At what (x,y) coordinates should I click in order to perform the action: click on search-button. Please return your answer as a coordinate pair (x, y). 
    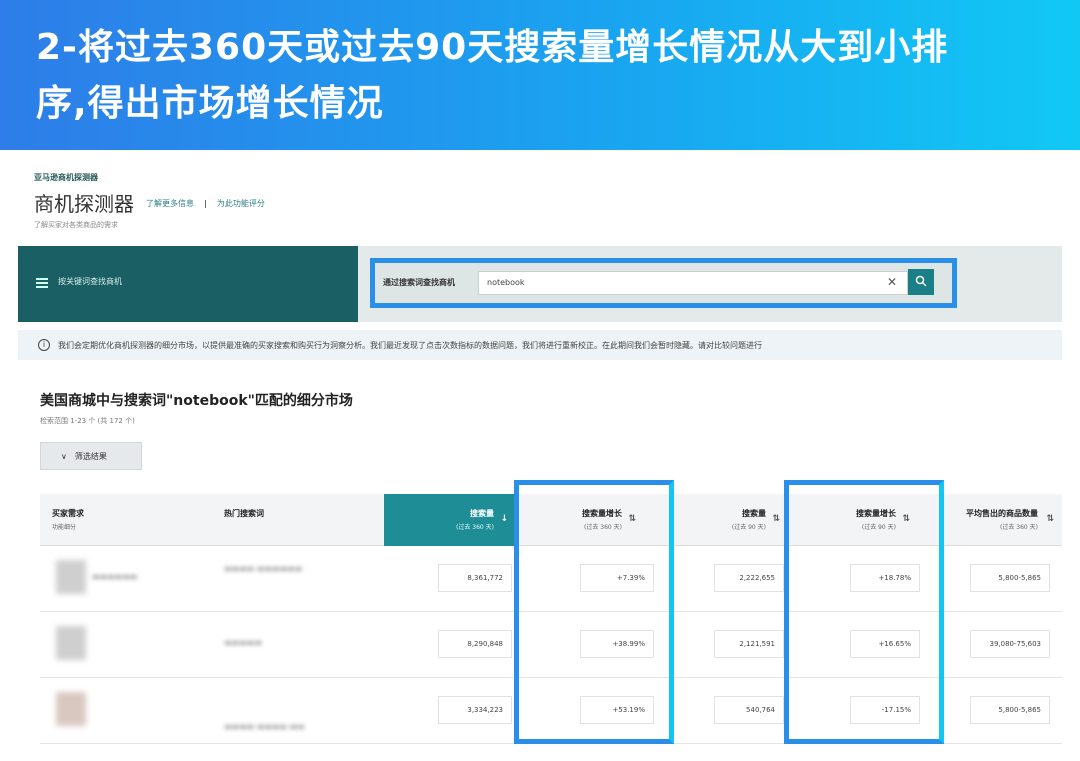
    Looking at the image, I should click on (921, 282).